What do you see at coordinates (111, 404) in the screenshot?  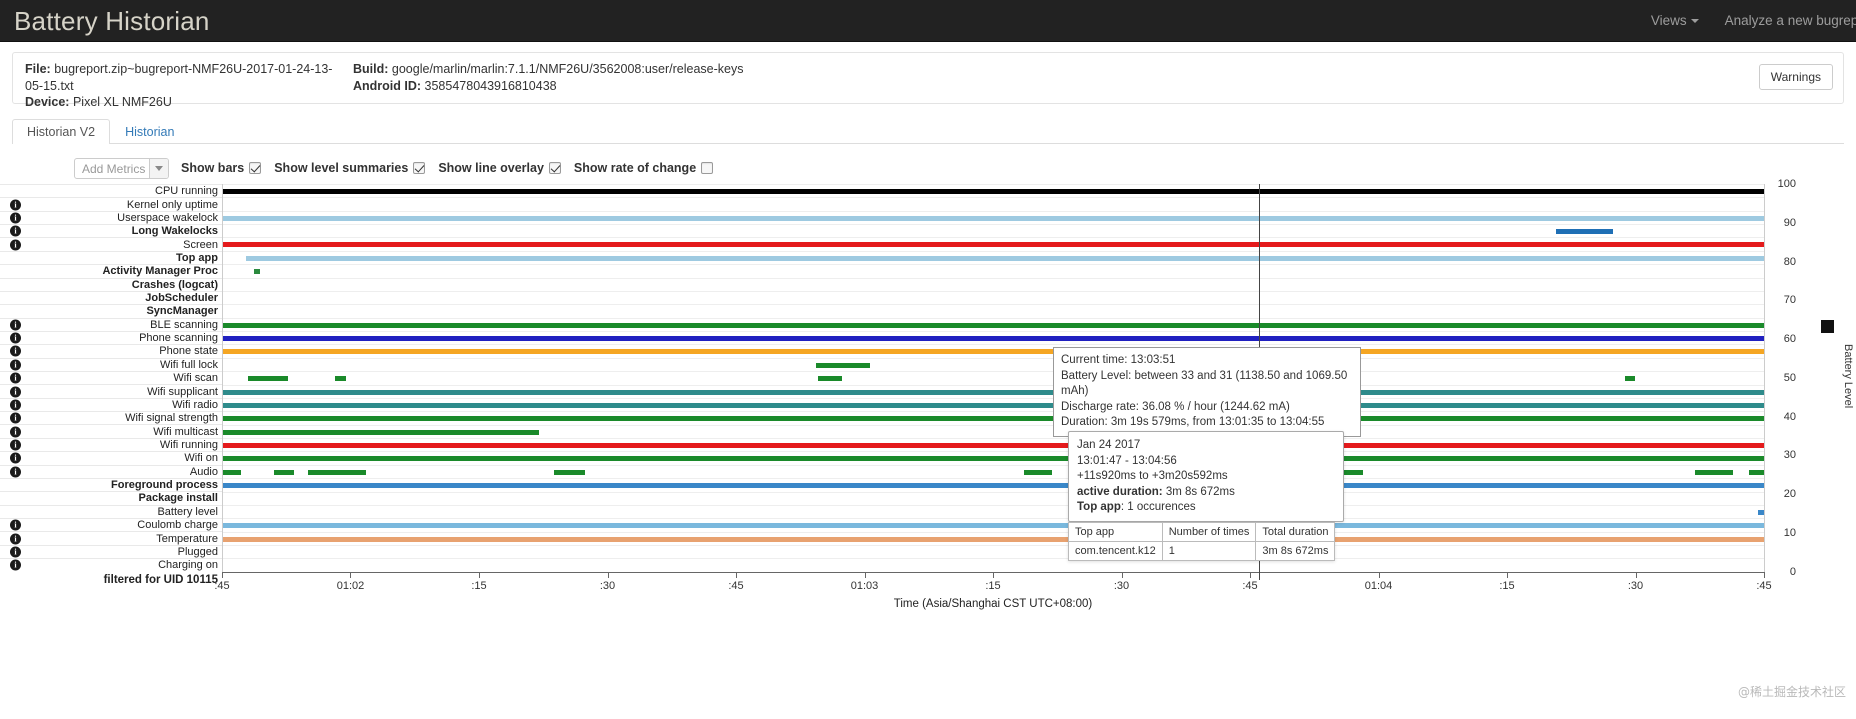 I see `metric-row-wifi-radio: i Wifi radio` at bounding box center [111, 404].